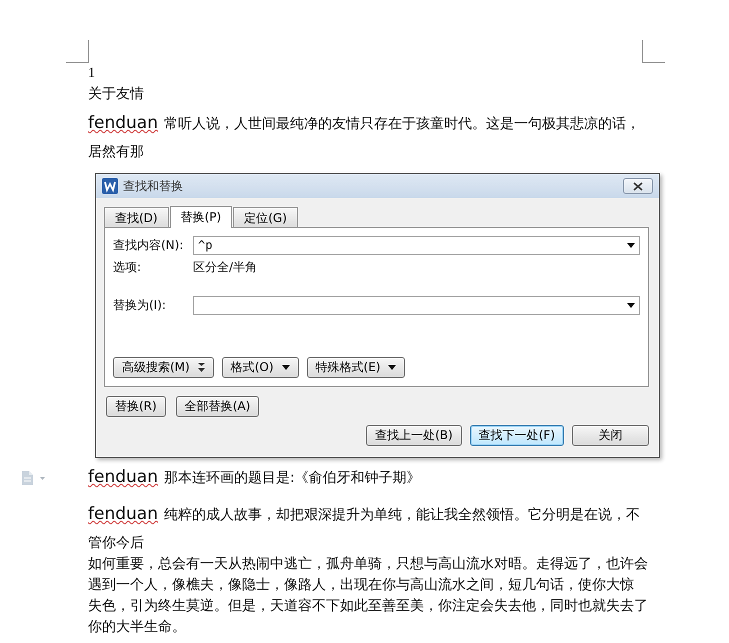 Image resolution: width=729 pixels, height=643 pixels. I want to click on text-line: 你的大半生命。, so click(137, 627).